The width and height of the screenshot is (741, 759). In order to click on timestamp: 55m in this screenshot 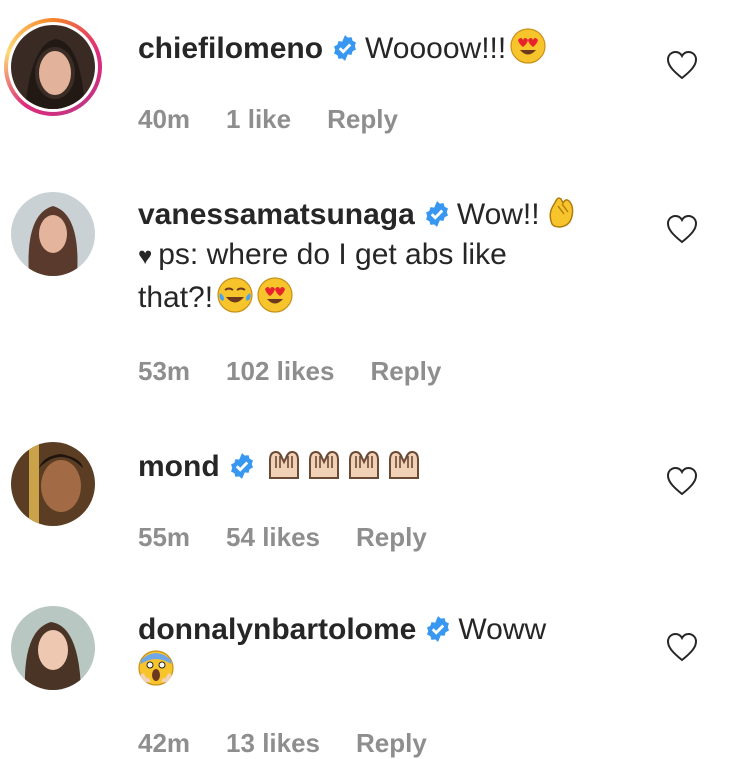, I will do `click(164, 537)`.